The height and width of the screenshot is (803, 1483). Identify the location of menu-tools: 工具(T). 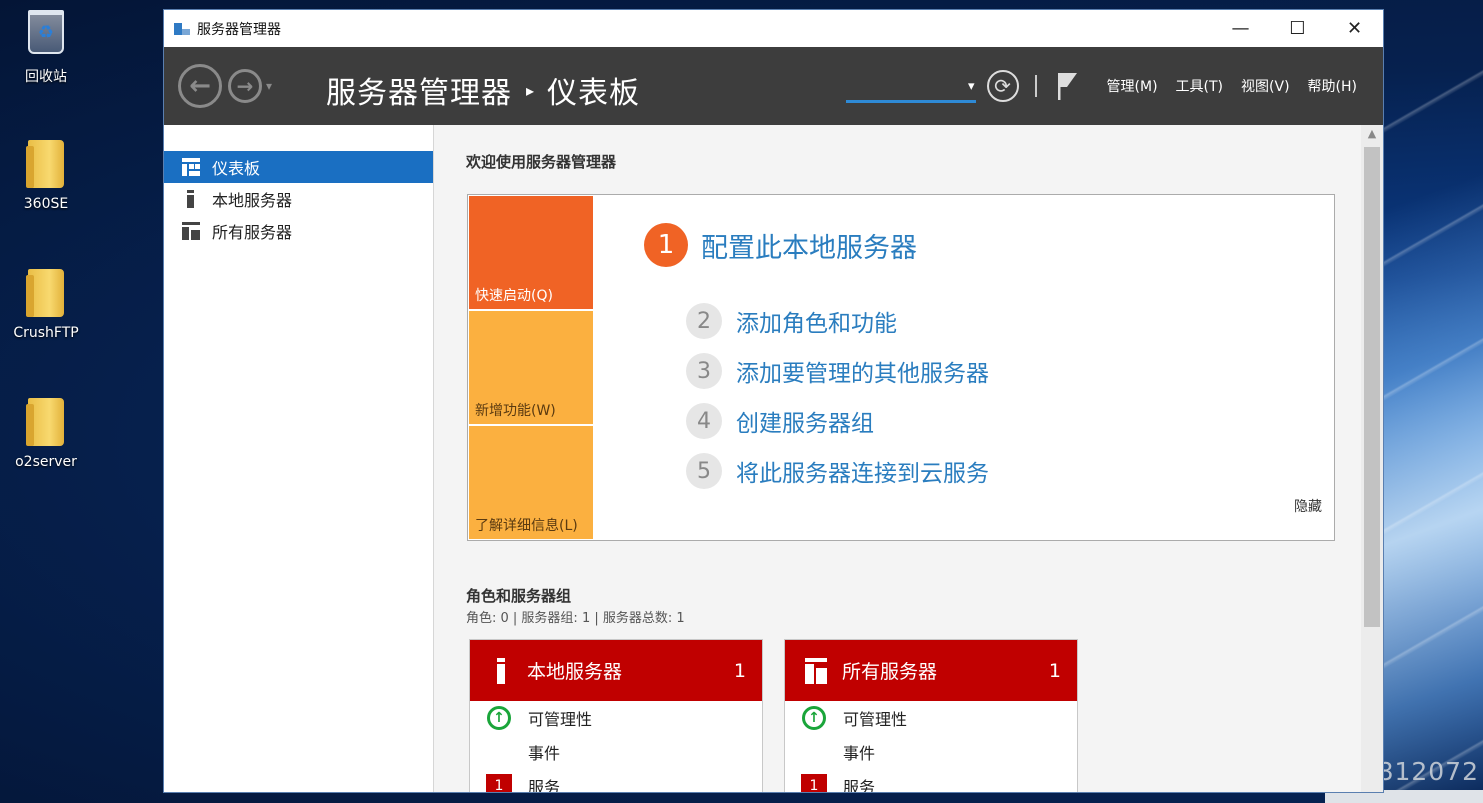
(1199, 86).